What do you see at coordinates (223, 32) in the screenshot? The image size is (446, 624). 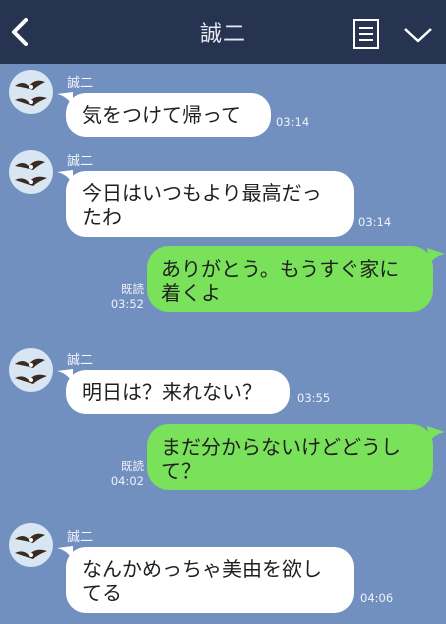 I see `chat-header: 誠二` at bounding box center [223, 32].